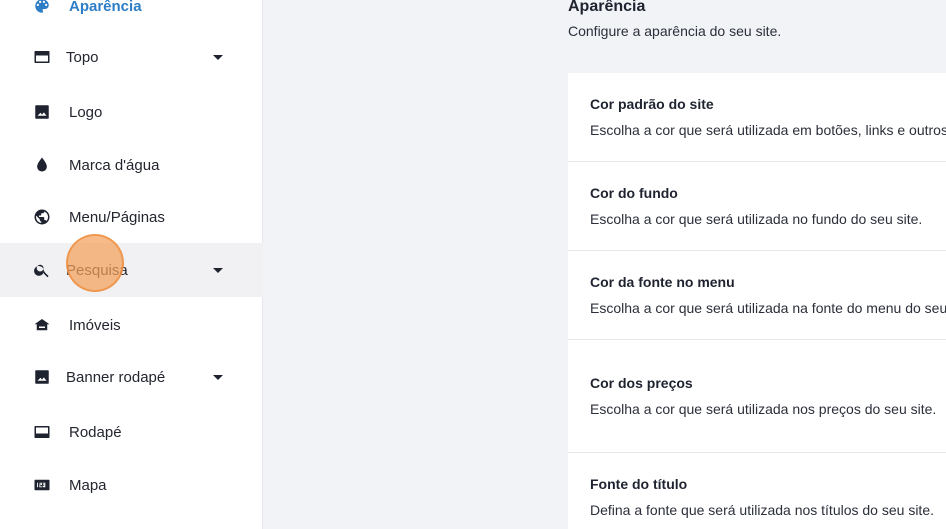 The width and height of the screenshot is (946, 529). What do you see at coordinates (42, 7) in the screenshot?
I see `palette-icon` at bounding box center [42, 7].